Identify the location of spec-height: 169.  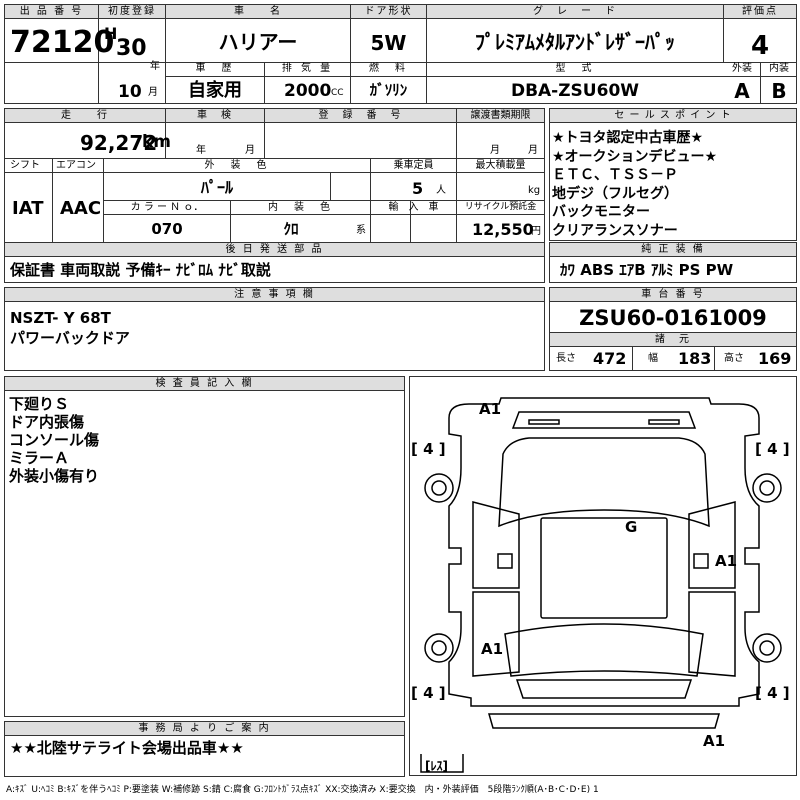
(775, 358).